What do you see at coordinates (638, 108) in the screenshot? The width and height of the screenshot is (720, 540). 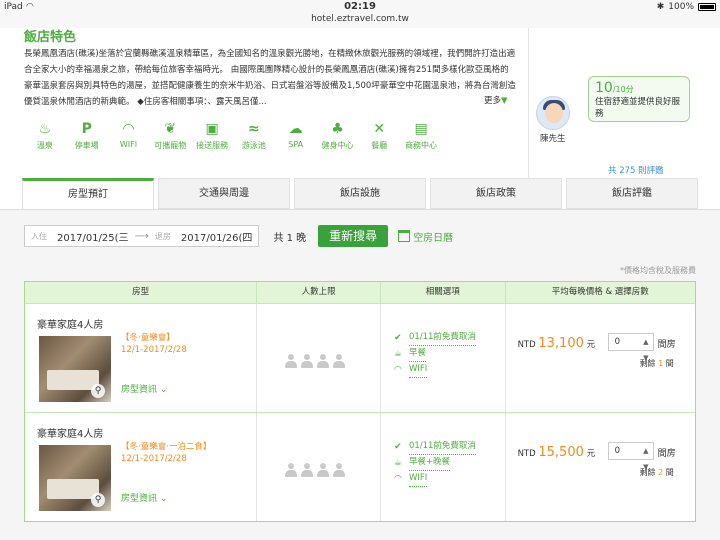 I see `review-text: 住宿舒適並提供良好服務` at bounding box center [638, 108].